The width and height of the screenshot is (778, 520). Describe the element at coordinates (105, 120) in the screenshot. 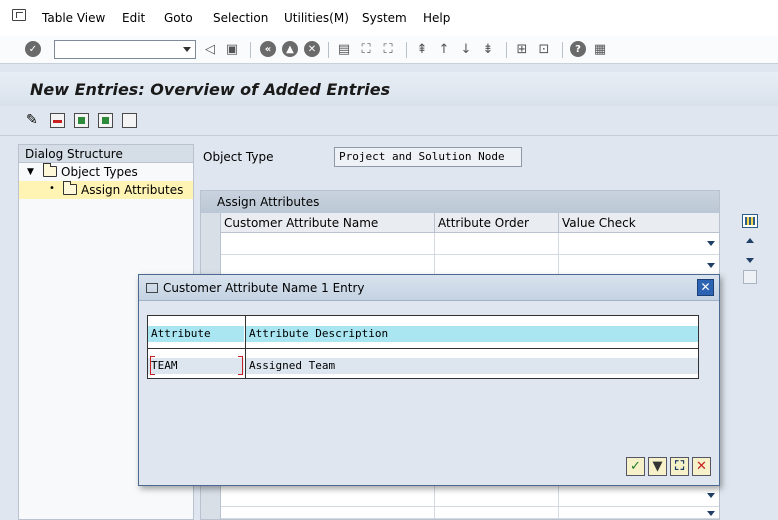

I see `select-block-icon` at that location.